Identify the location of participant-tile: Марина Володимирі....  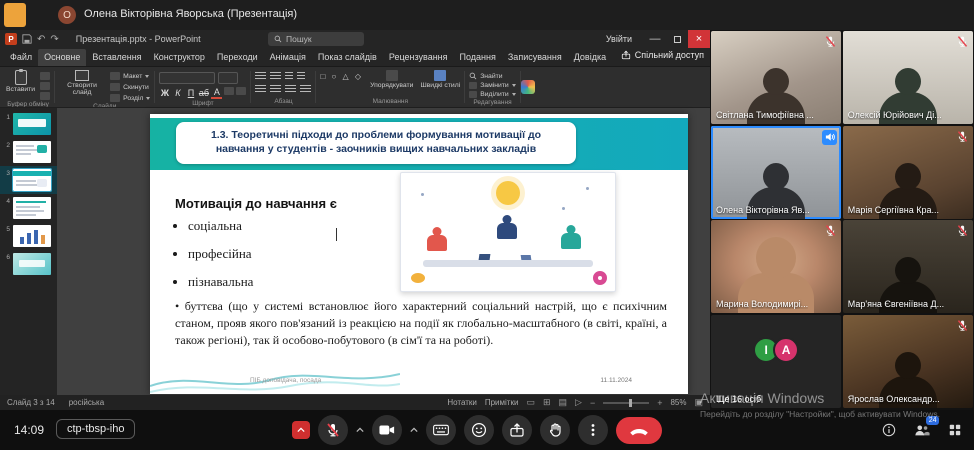
(776, 266).